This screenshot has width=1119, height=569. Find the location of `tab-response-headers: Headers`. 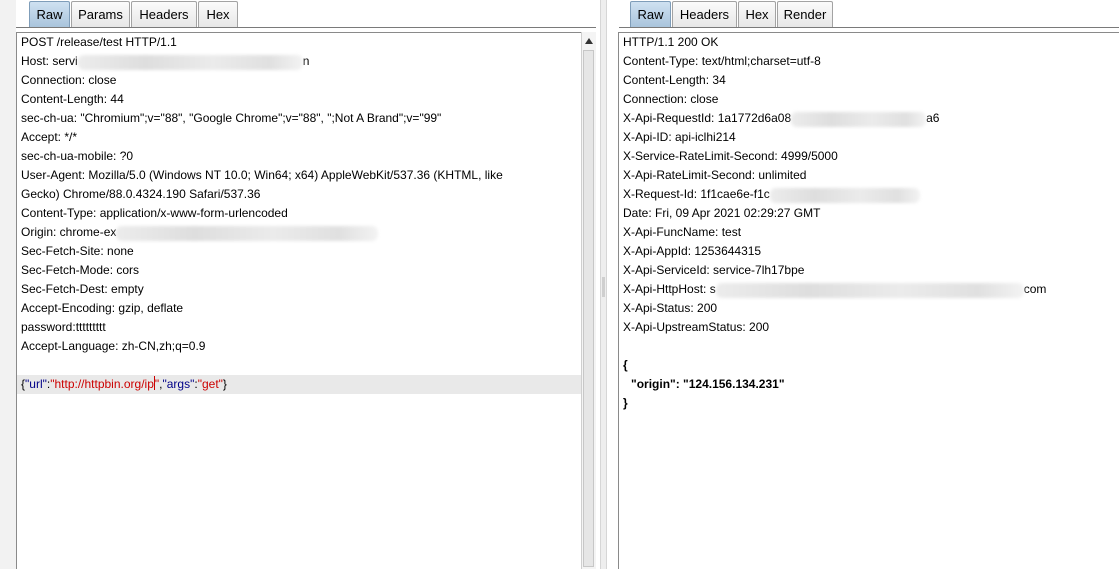

tab-response-headers: Headers is located at coordinates (704, 14).